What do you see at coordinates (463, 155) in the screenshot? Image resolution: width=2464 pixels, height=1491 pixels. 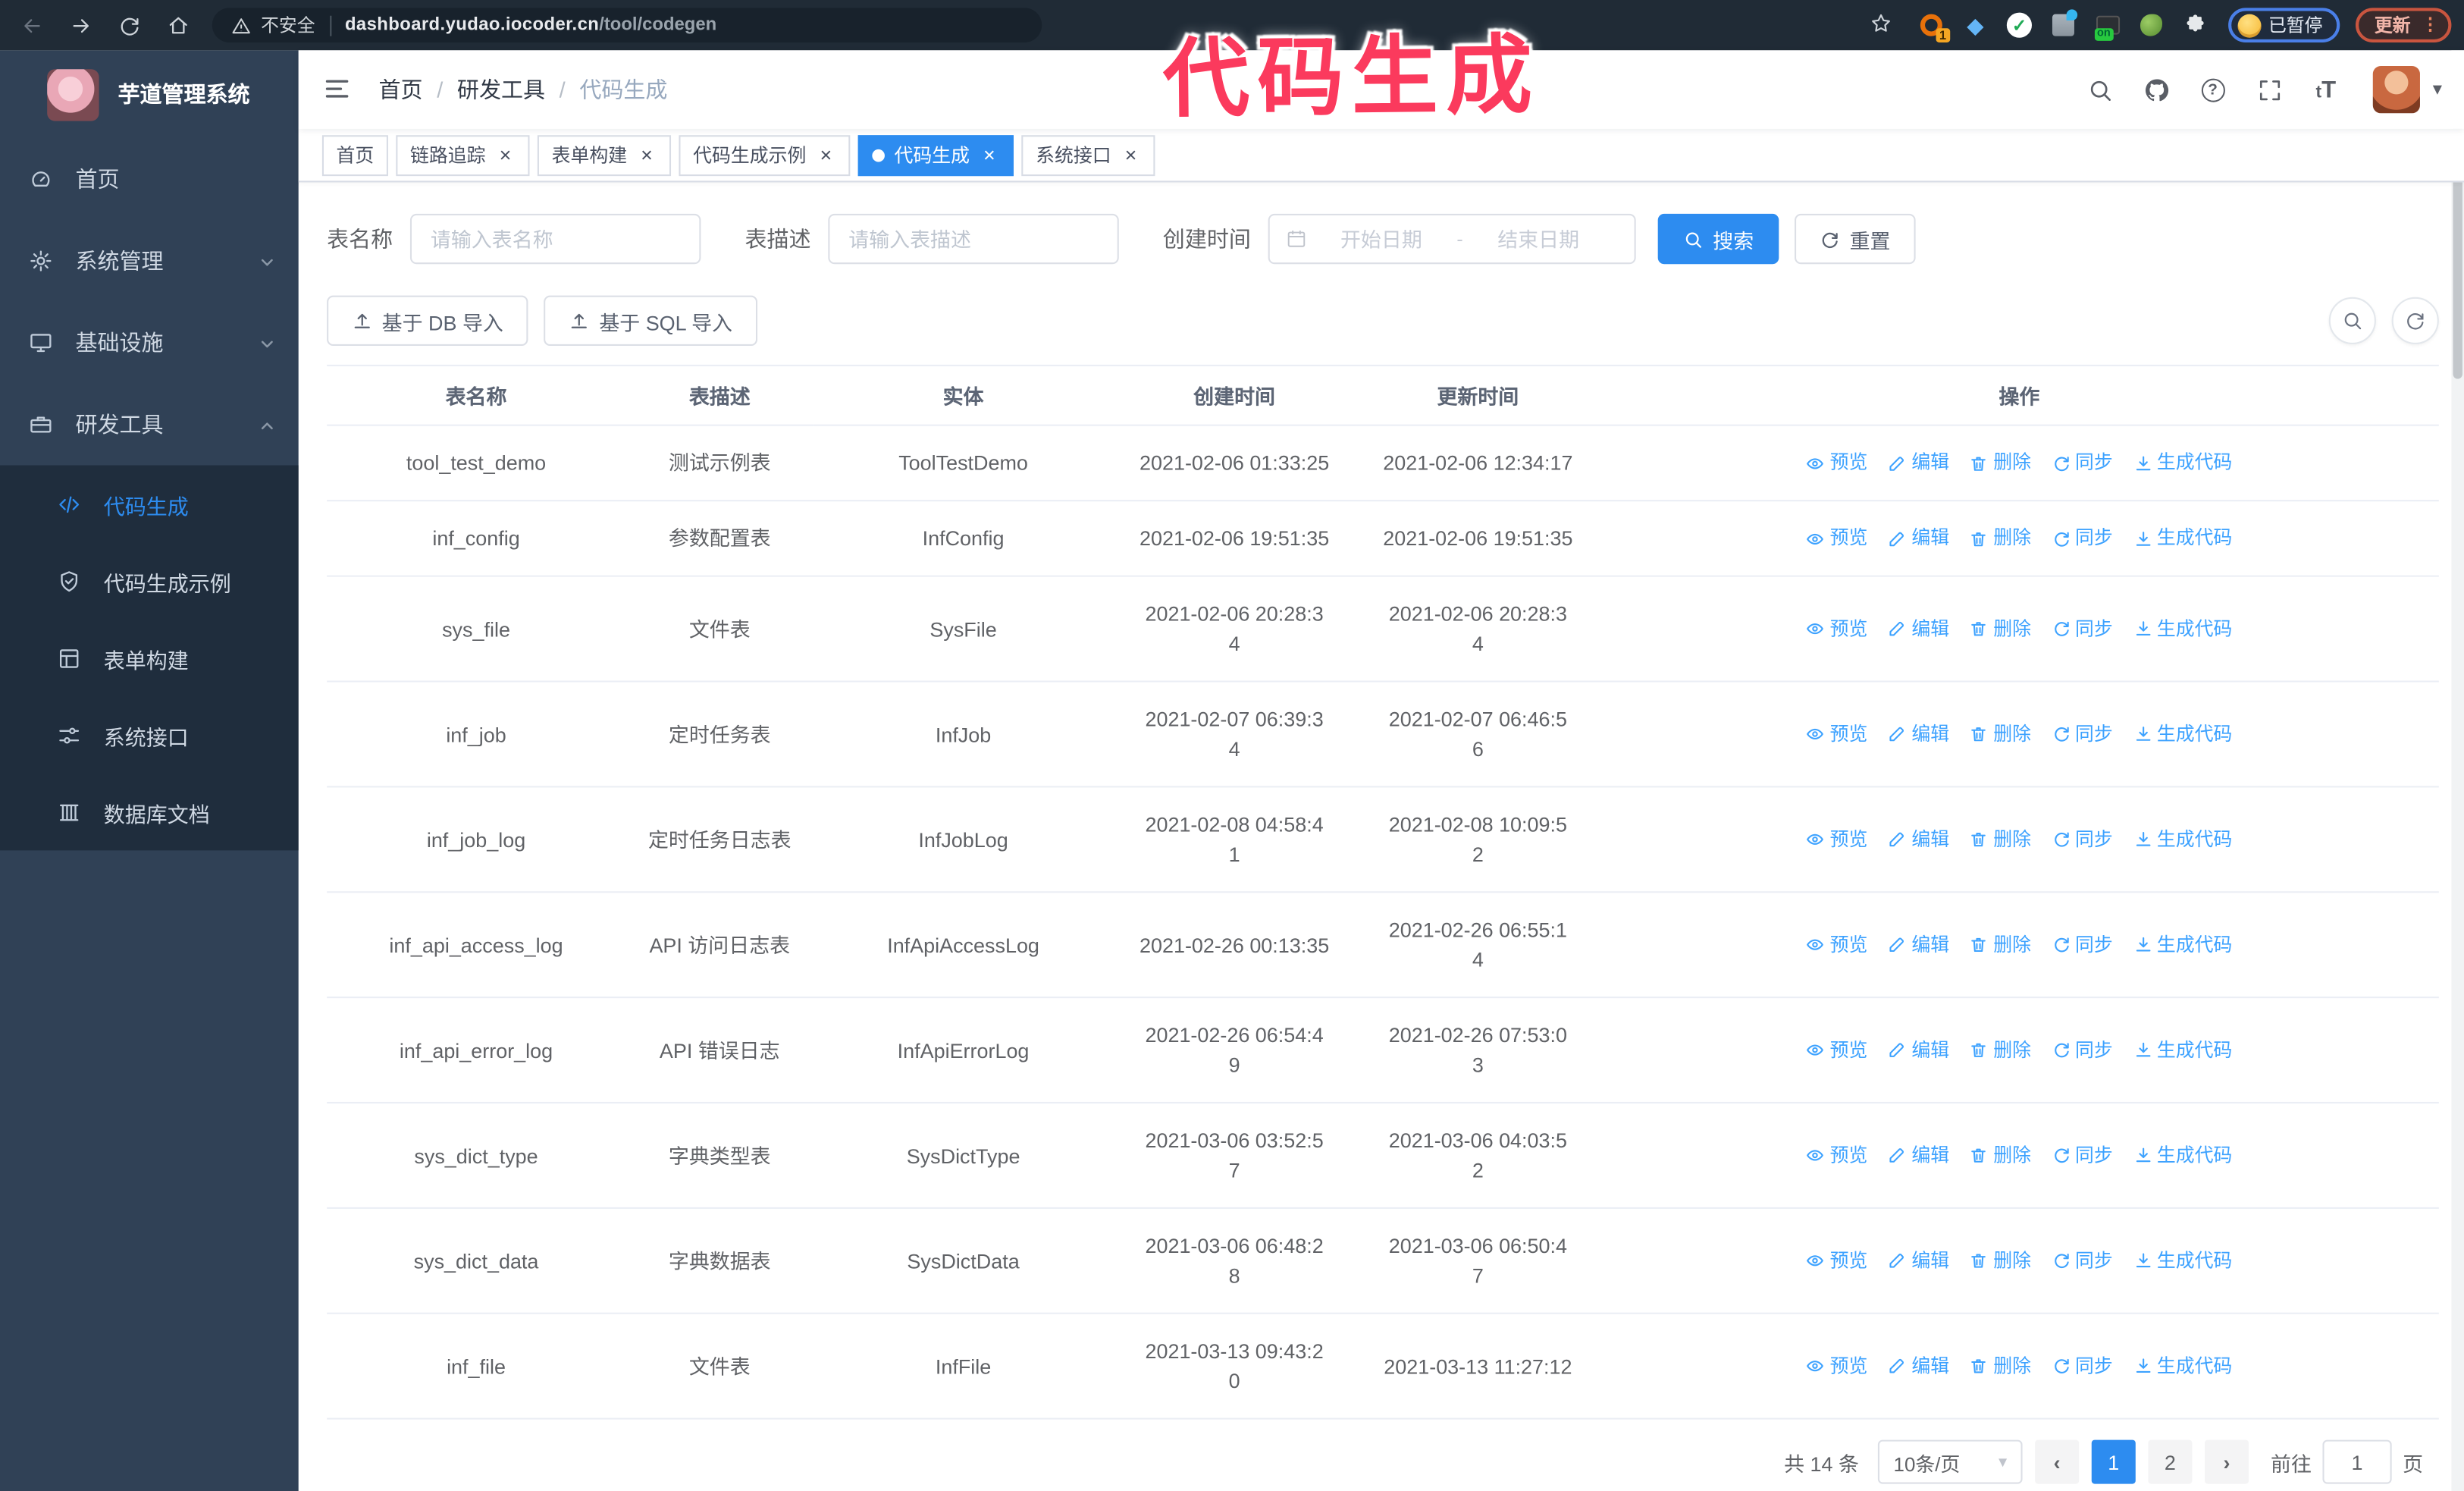 I see `tab-链路追踪: 链路追踪 ×` at bounding box center [463, 155].